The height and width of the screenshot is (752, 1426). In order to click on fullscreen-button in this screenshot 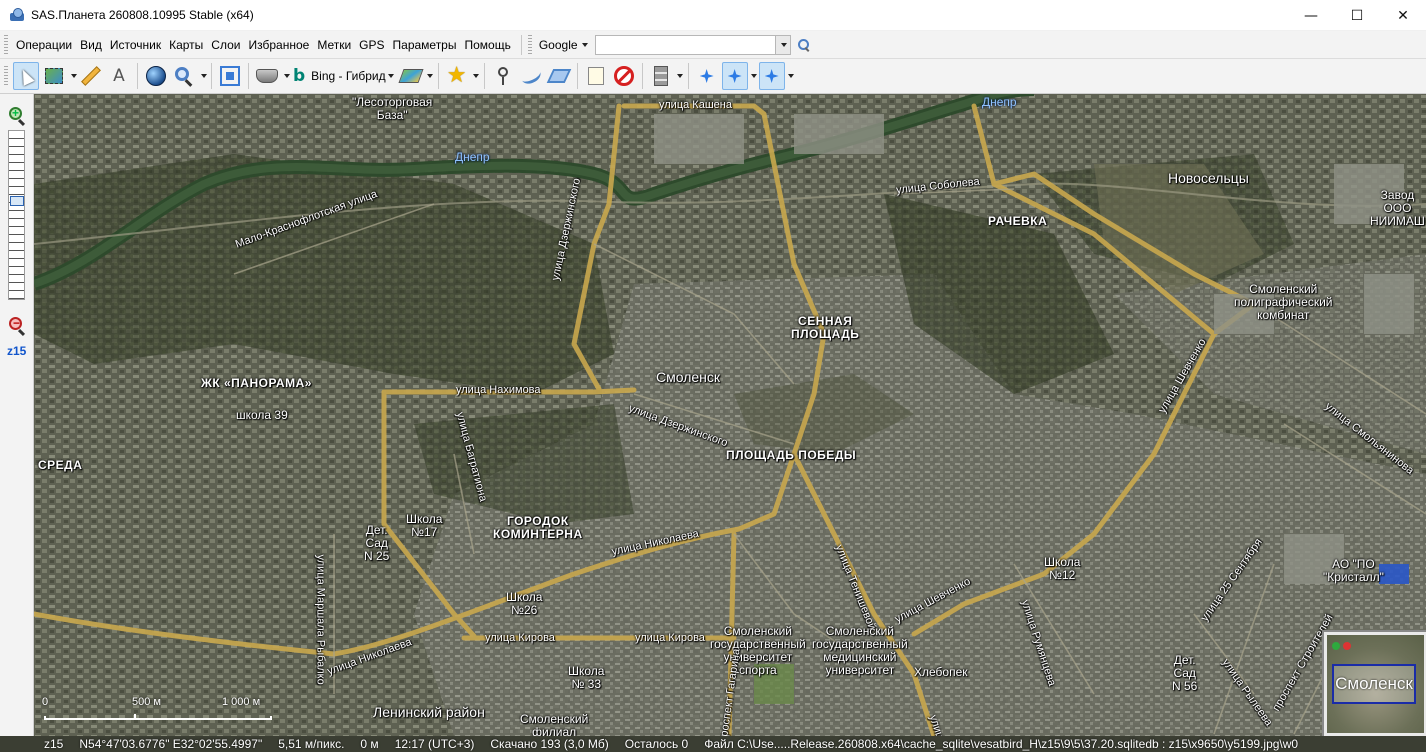, I will do `click(230, 76)`.